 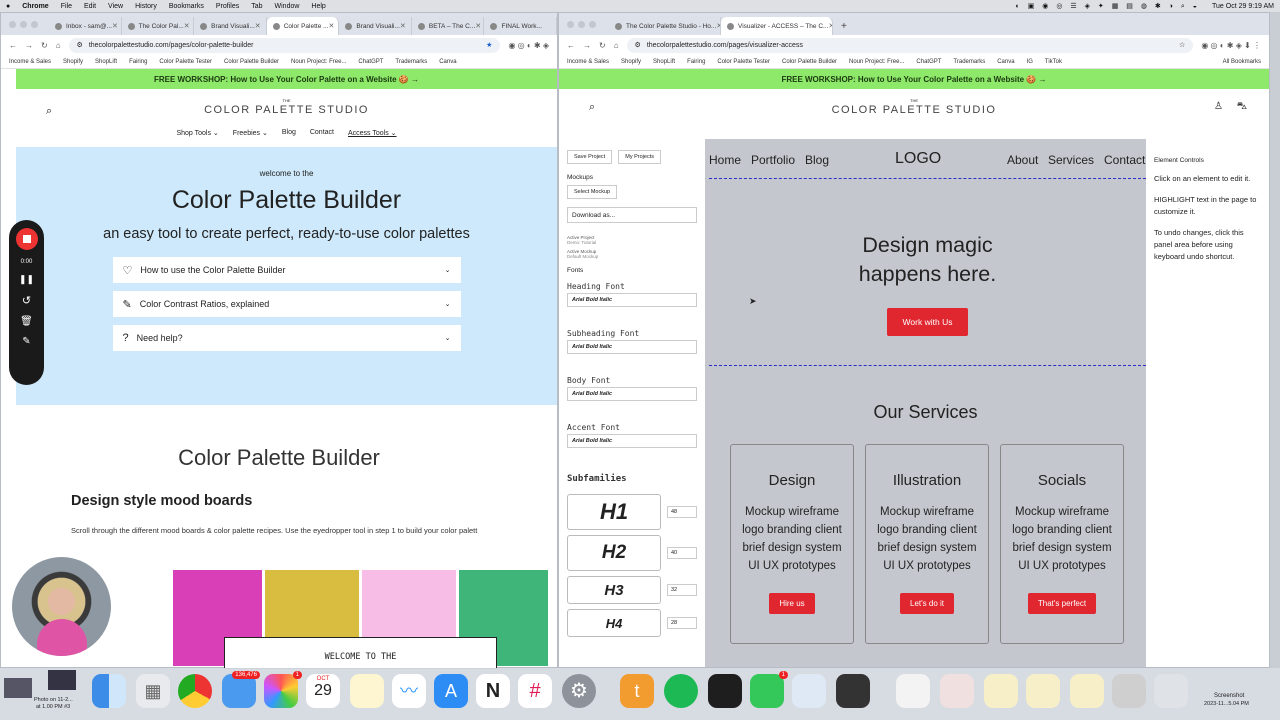 I want to click on slack-icon: #, so click(x=535, y=691).